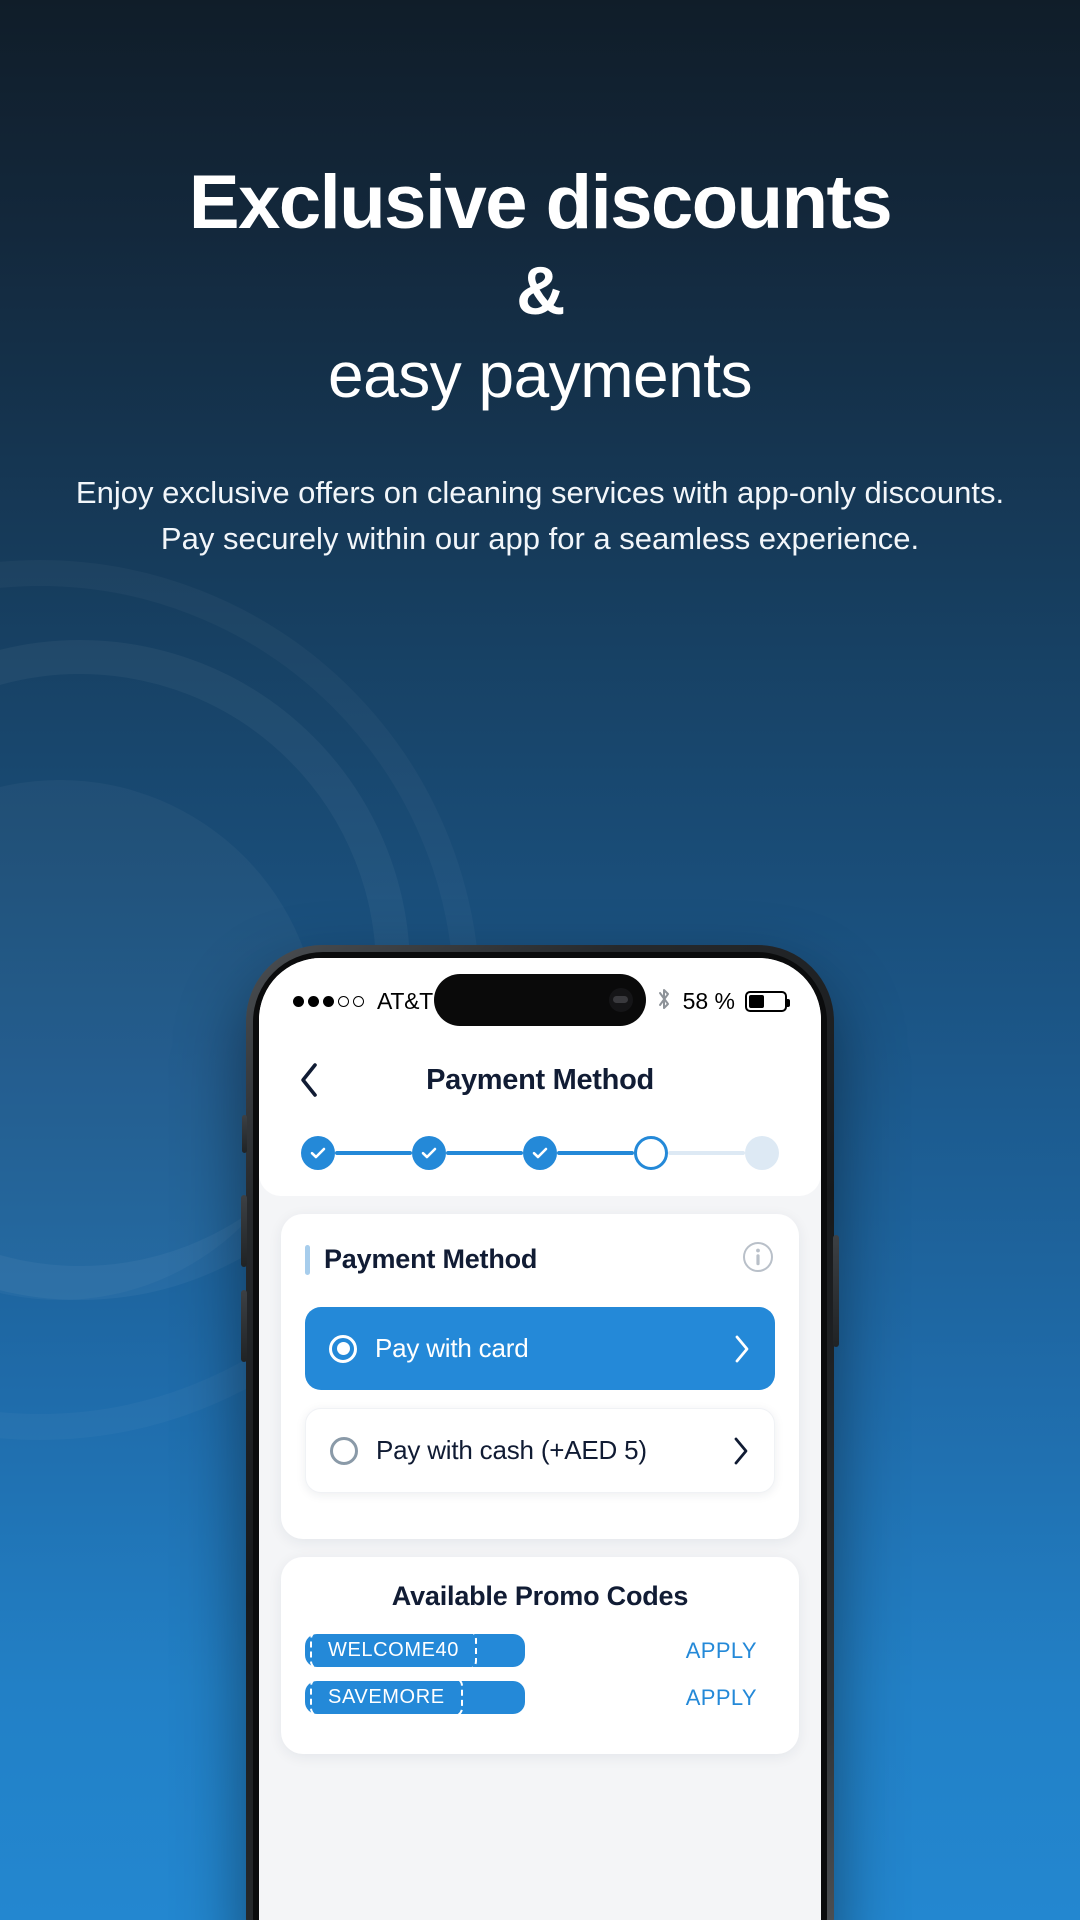 The height and width of the screenshot is (1920, 1080). What do you see at coordinates (621, 1000) in the screenshot?
I see `front-camera-icon` at bounding box center [621, 1000].